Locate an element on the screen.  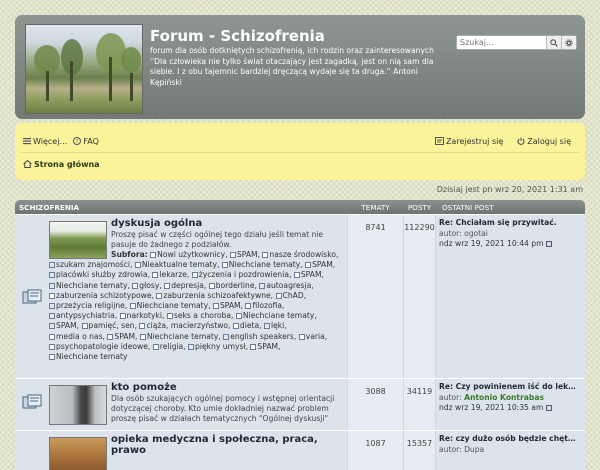
last-post-date: ndz wrz 19, 2021 10:35 am is located at coordinates (491, 407).